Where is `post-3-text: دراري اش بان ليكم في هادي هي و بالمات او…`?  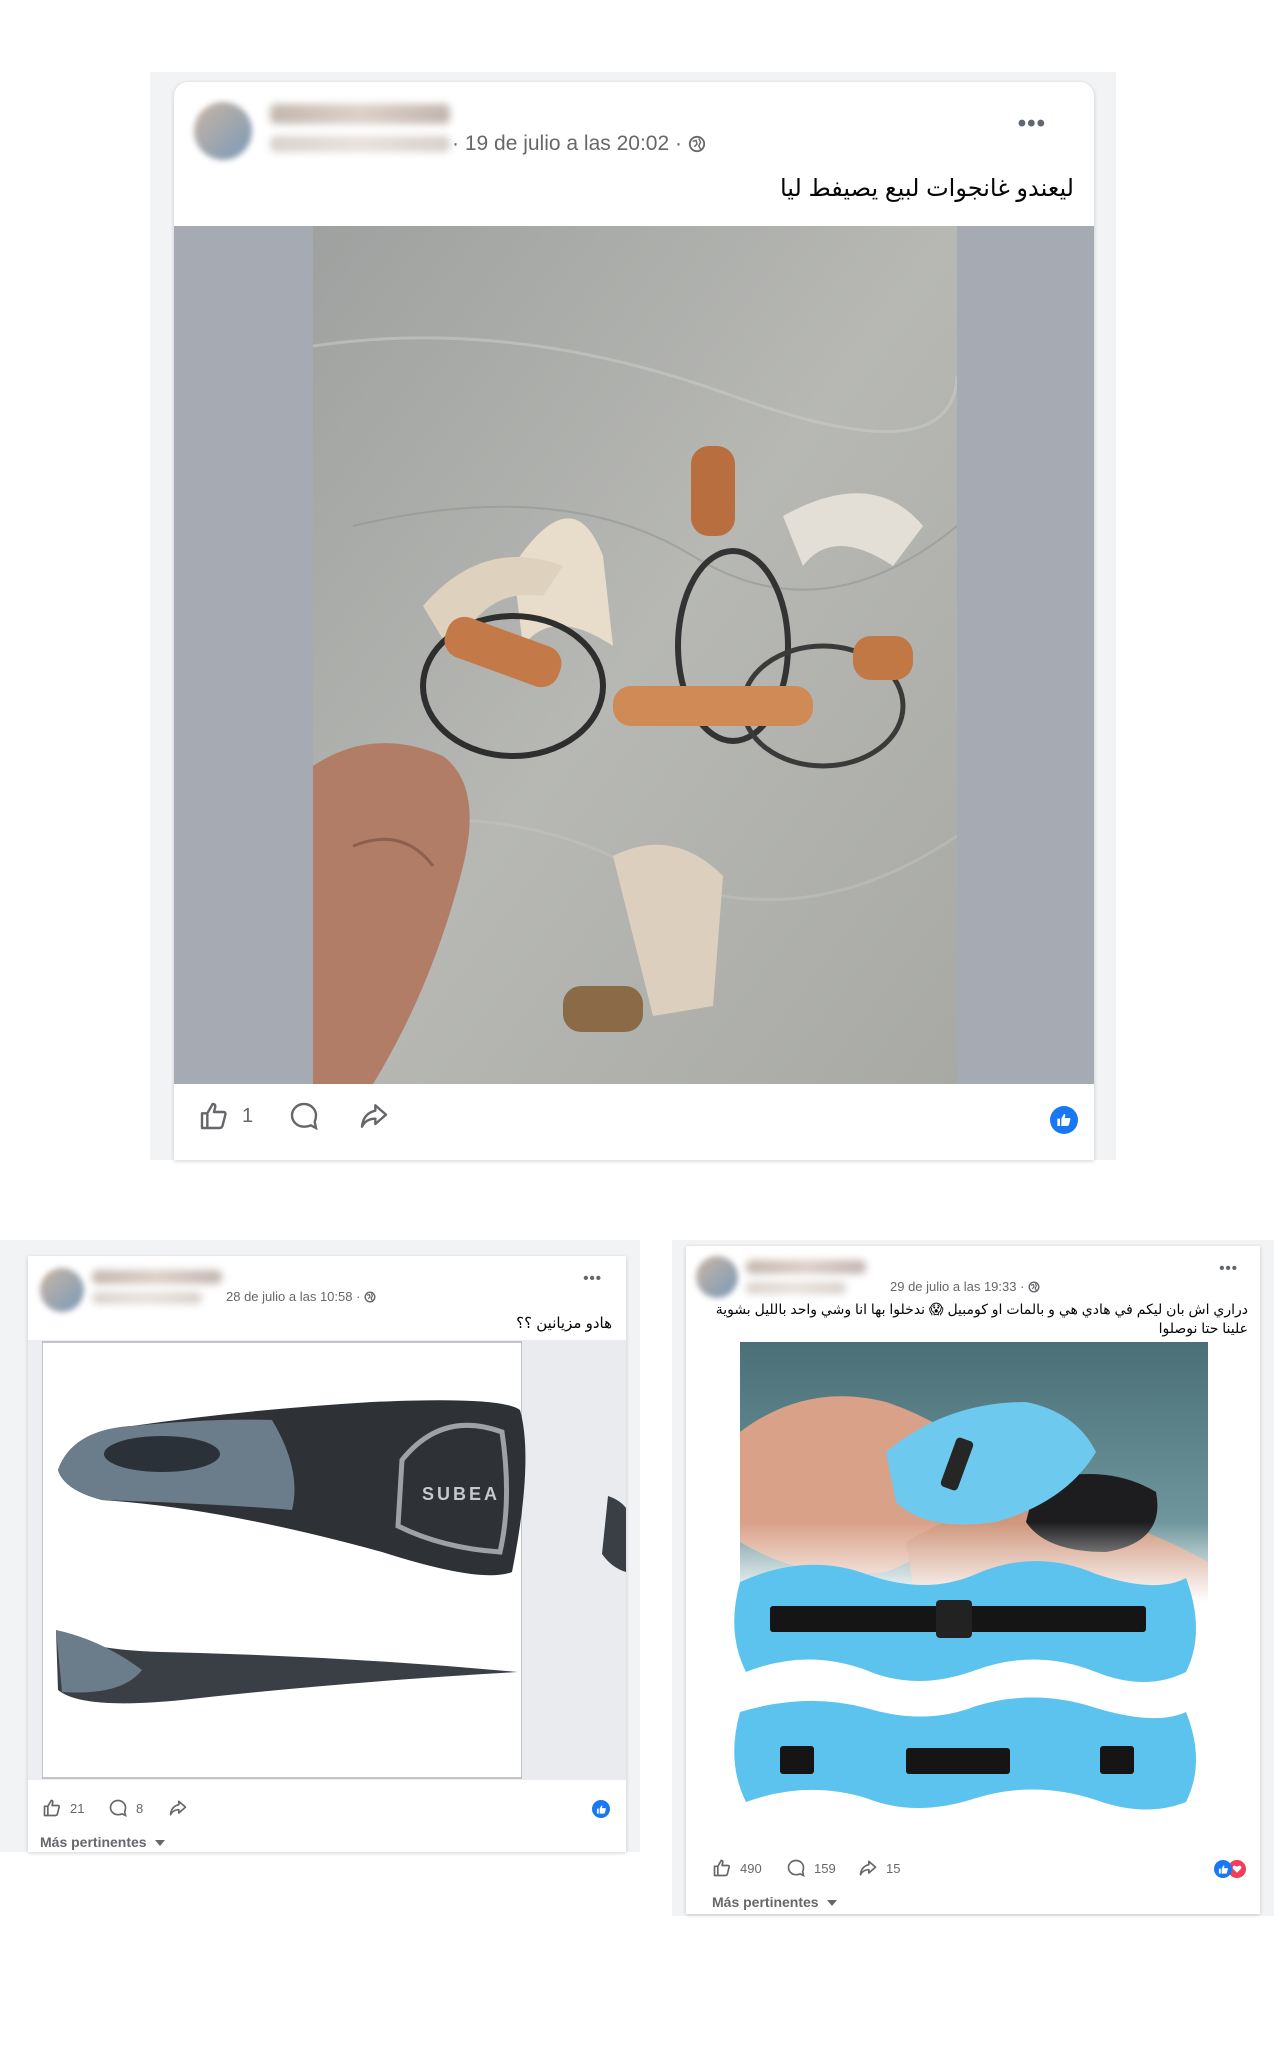
post-3-text: دراري اش بان ليكم في هادي هي و بالمات او… is located at coordinates (981, 1318).